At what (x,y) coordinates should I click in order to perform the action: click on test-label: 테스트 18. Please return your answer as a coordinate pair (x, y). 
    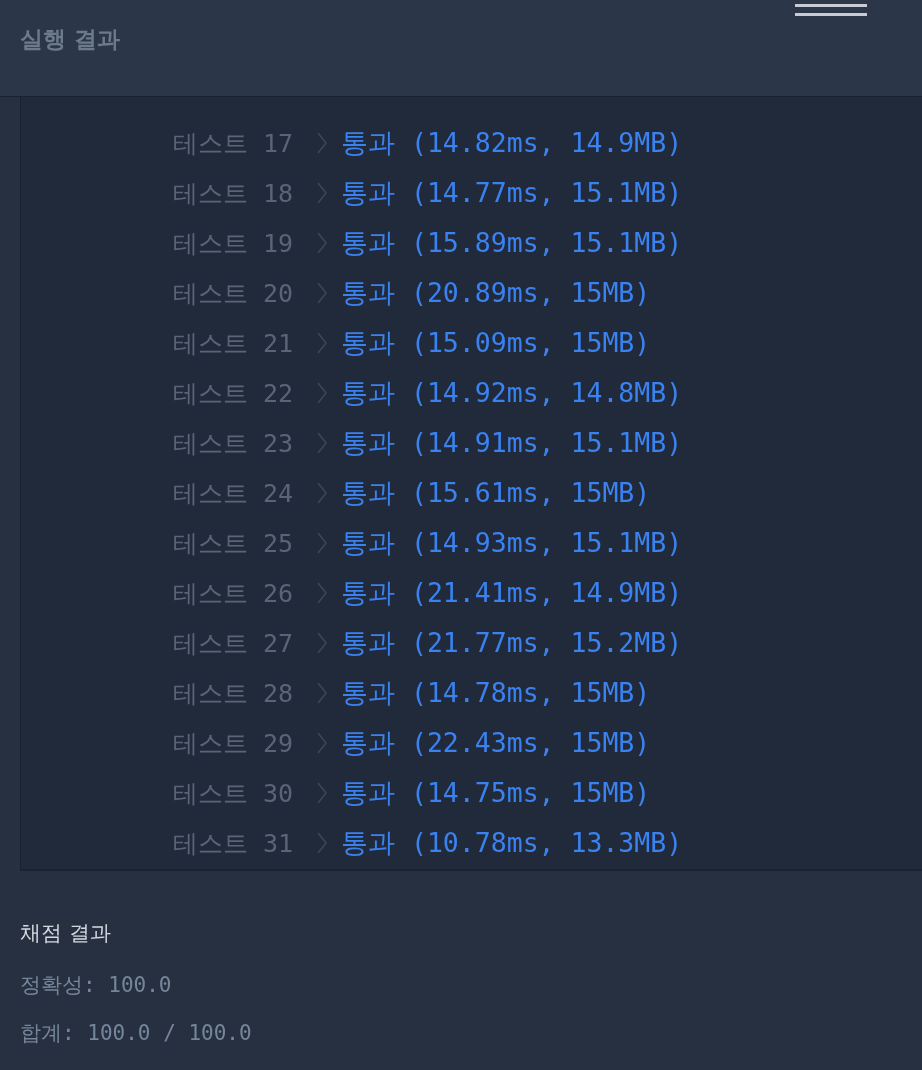
    Looking at the image, I should click on (234, 193).